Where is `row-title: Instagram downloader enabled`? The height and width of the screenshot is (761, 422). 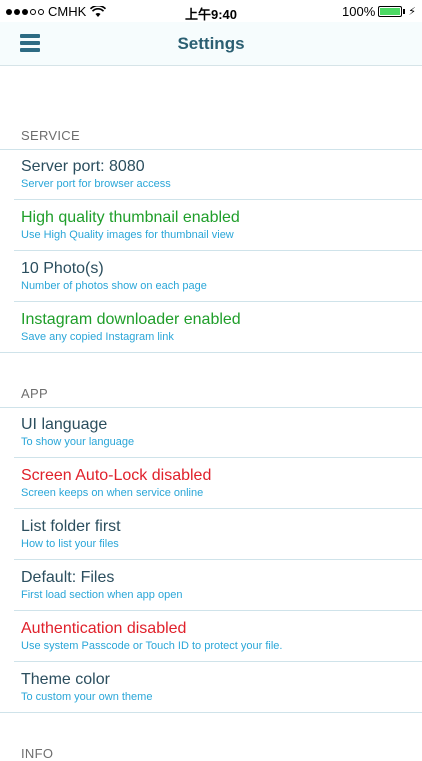 row-title: Instagram downloader enabled is located at coordinates (131, 319).